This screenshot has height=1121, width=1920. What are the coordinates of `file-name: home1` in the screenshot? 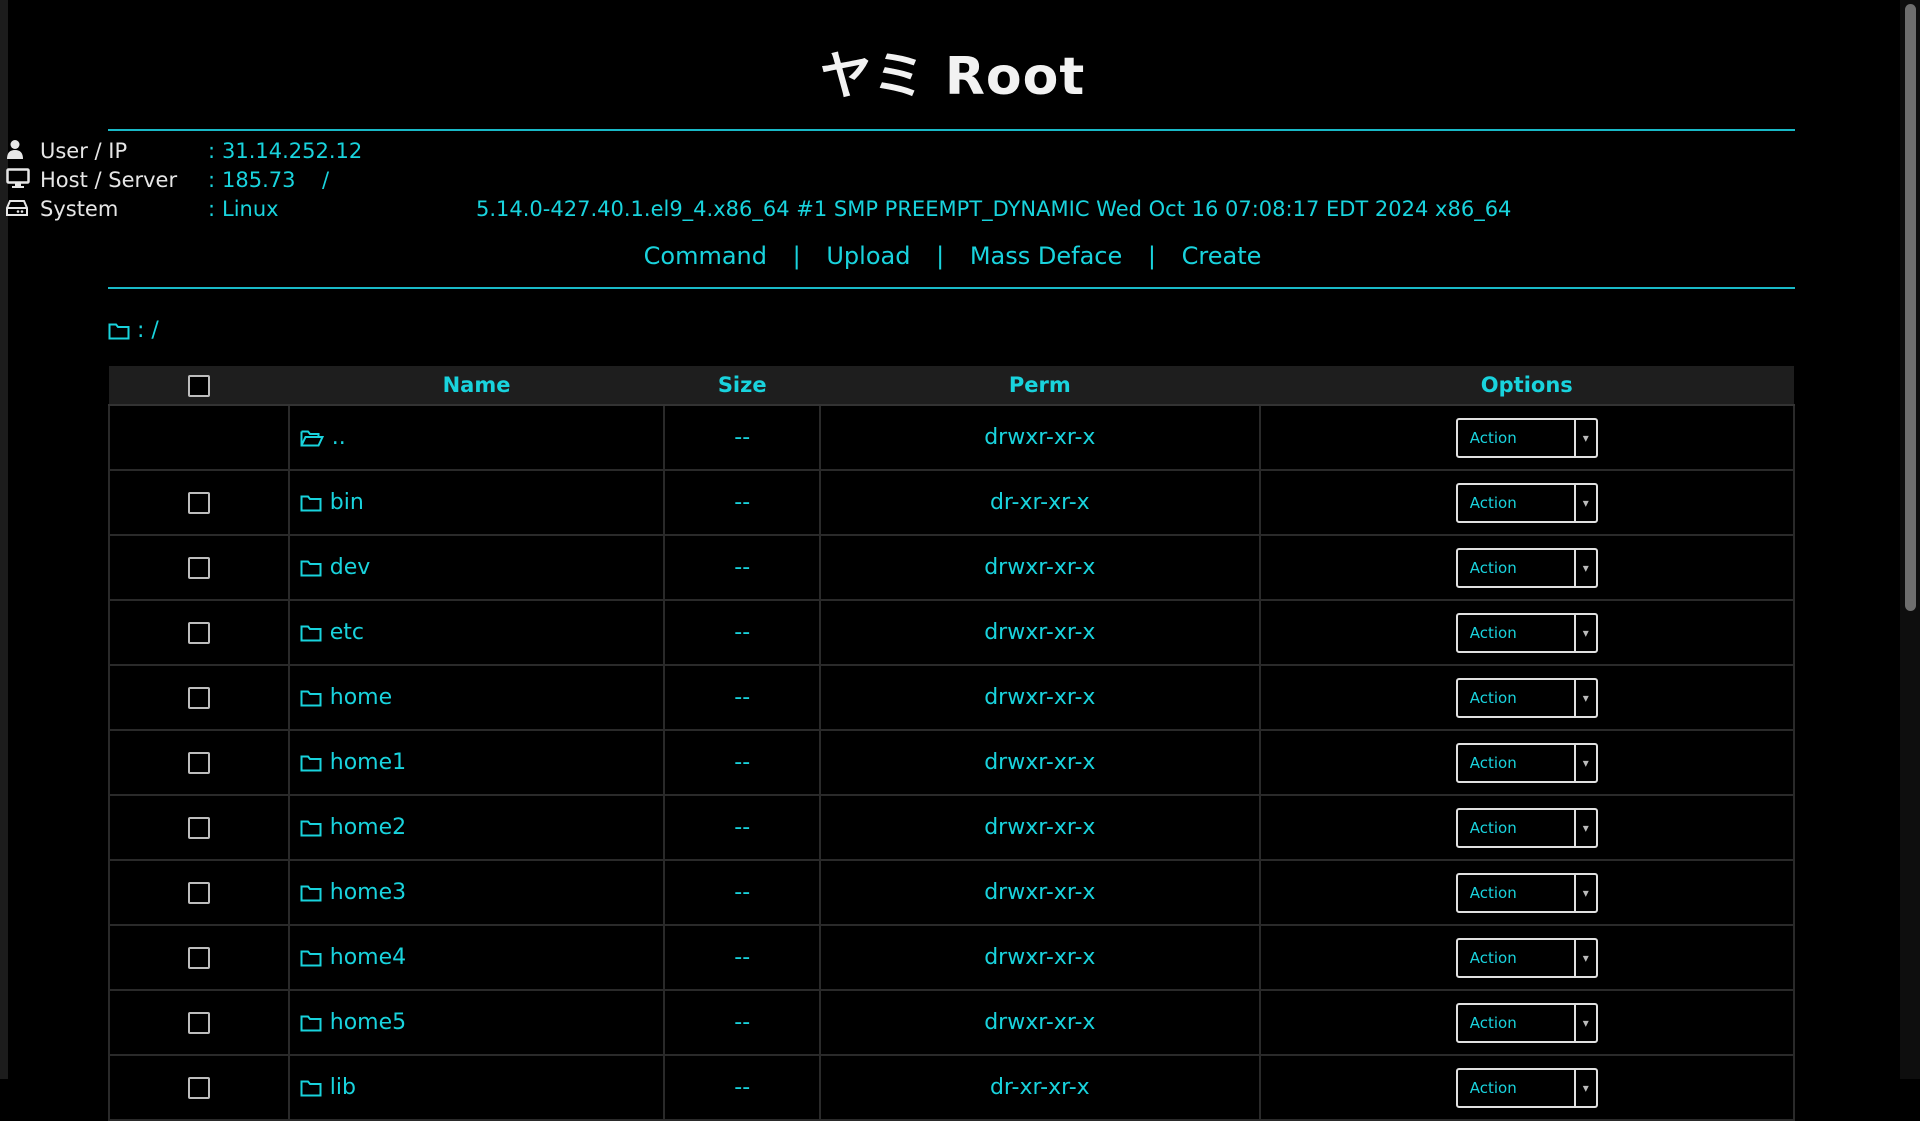 It's located at (368, 762).